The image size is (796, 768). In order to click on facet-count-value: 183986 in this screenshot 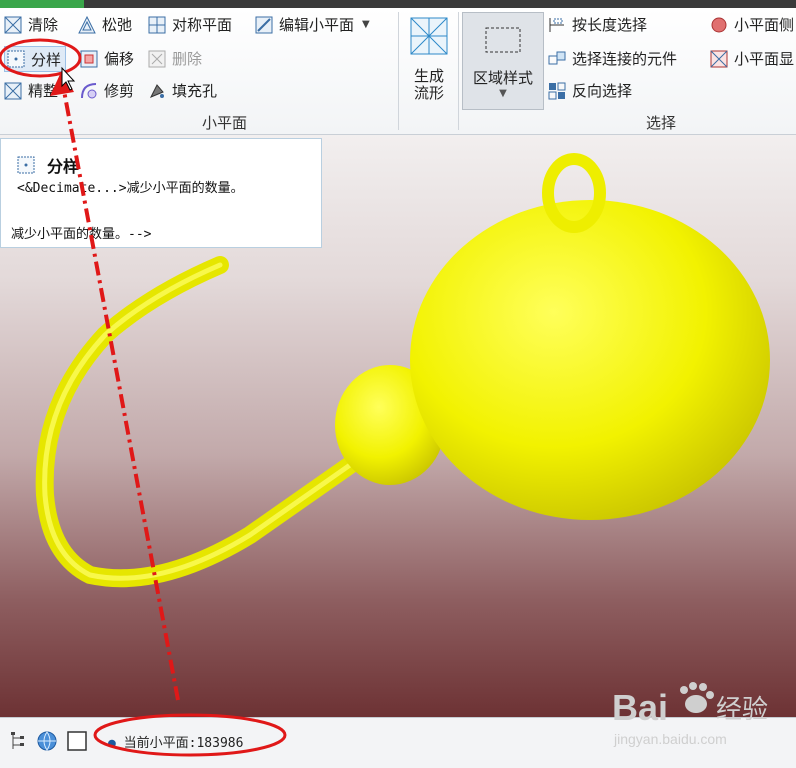, I will do `click(220, 743)`.